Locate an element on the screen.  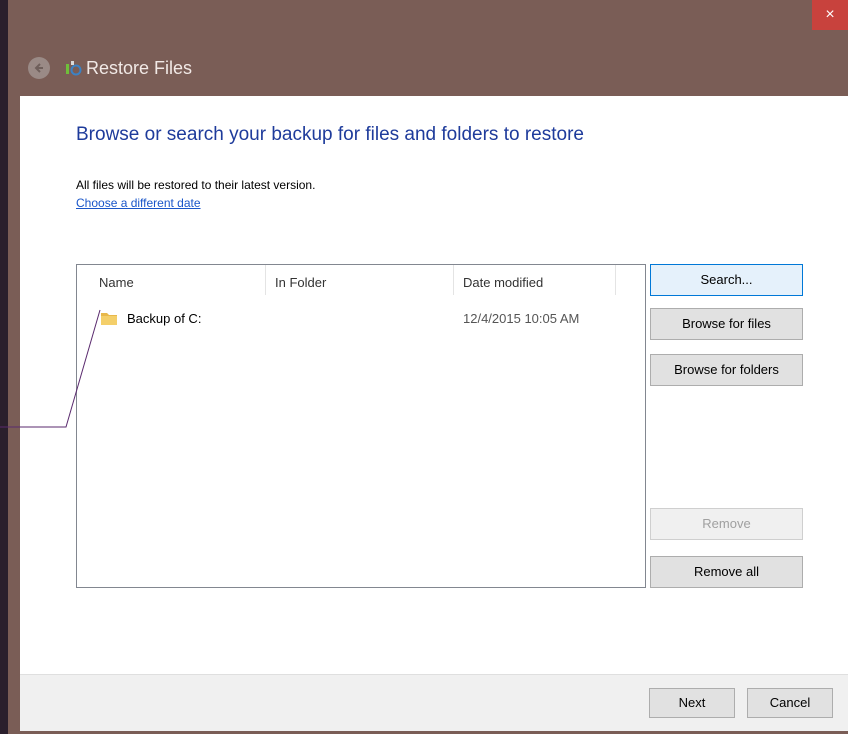
close-icon: × is located at coordinates (829, 14).